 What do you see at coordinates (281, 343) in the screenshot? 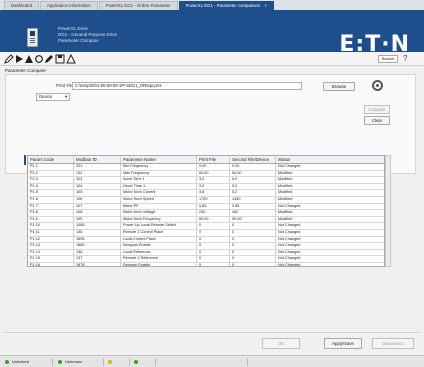
I see `ok-button: OK` at bounding box center [281, 343].